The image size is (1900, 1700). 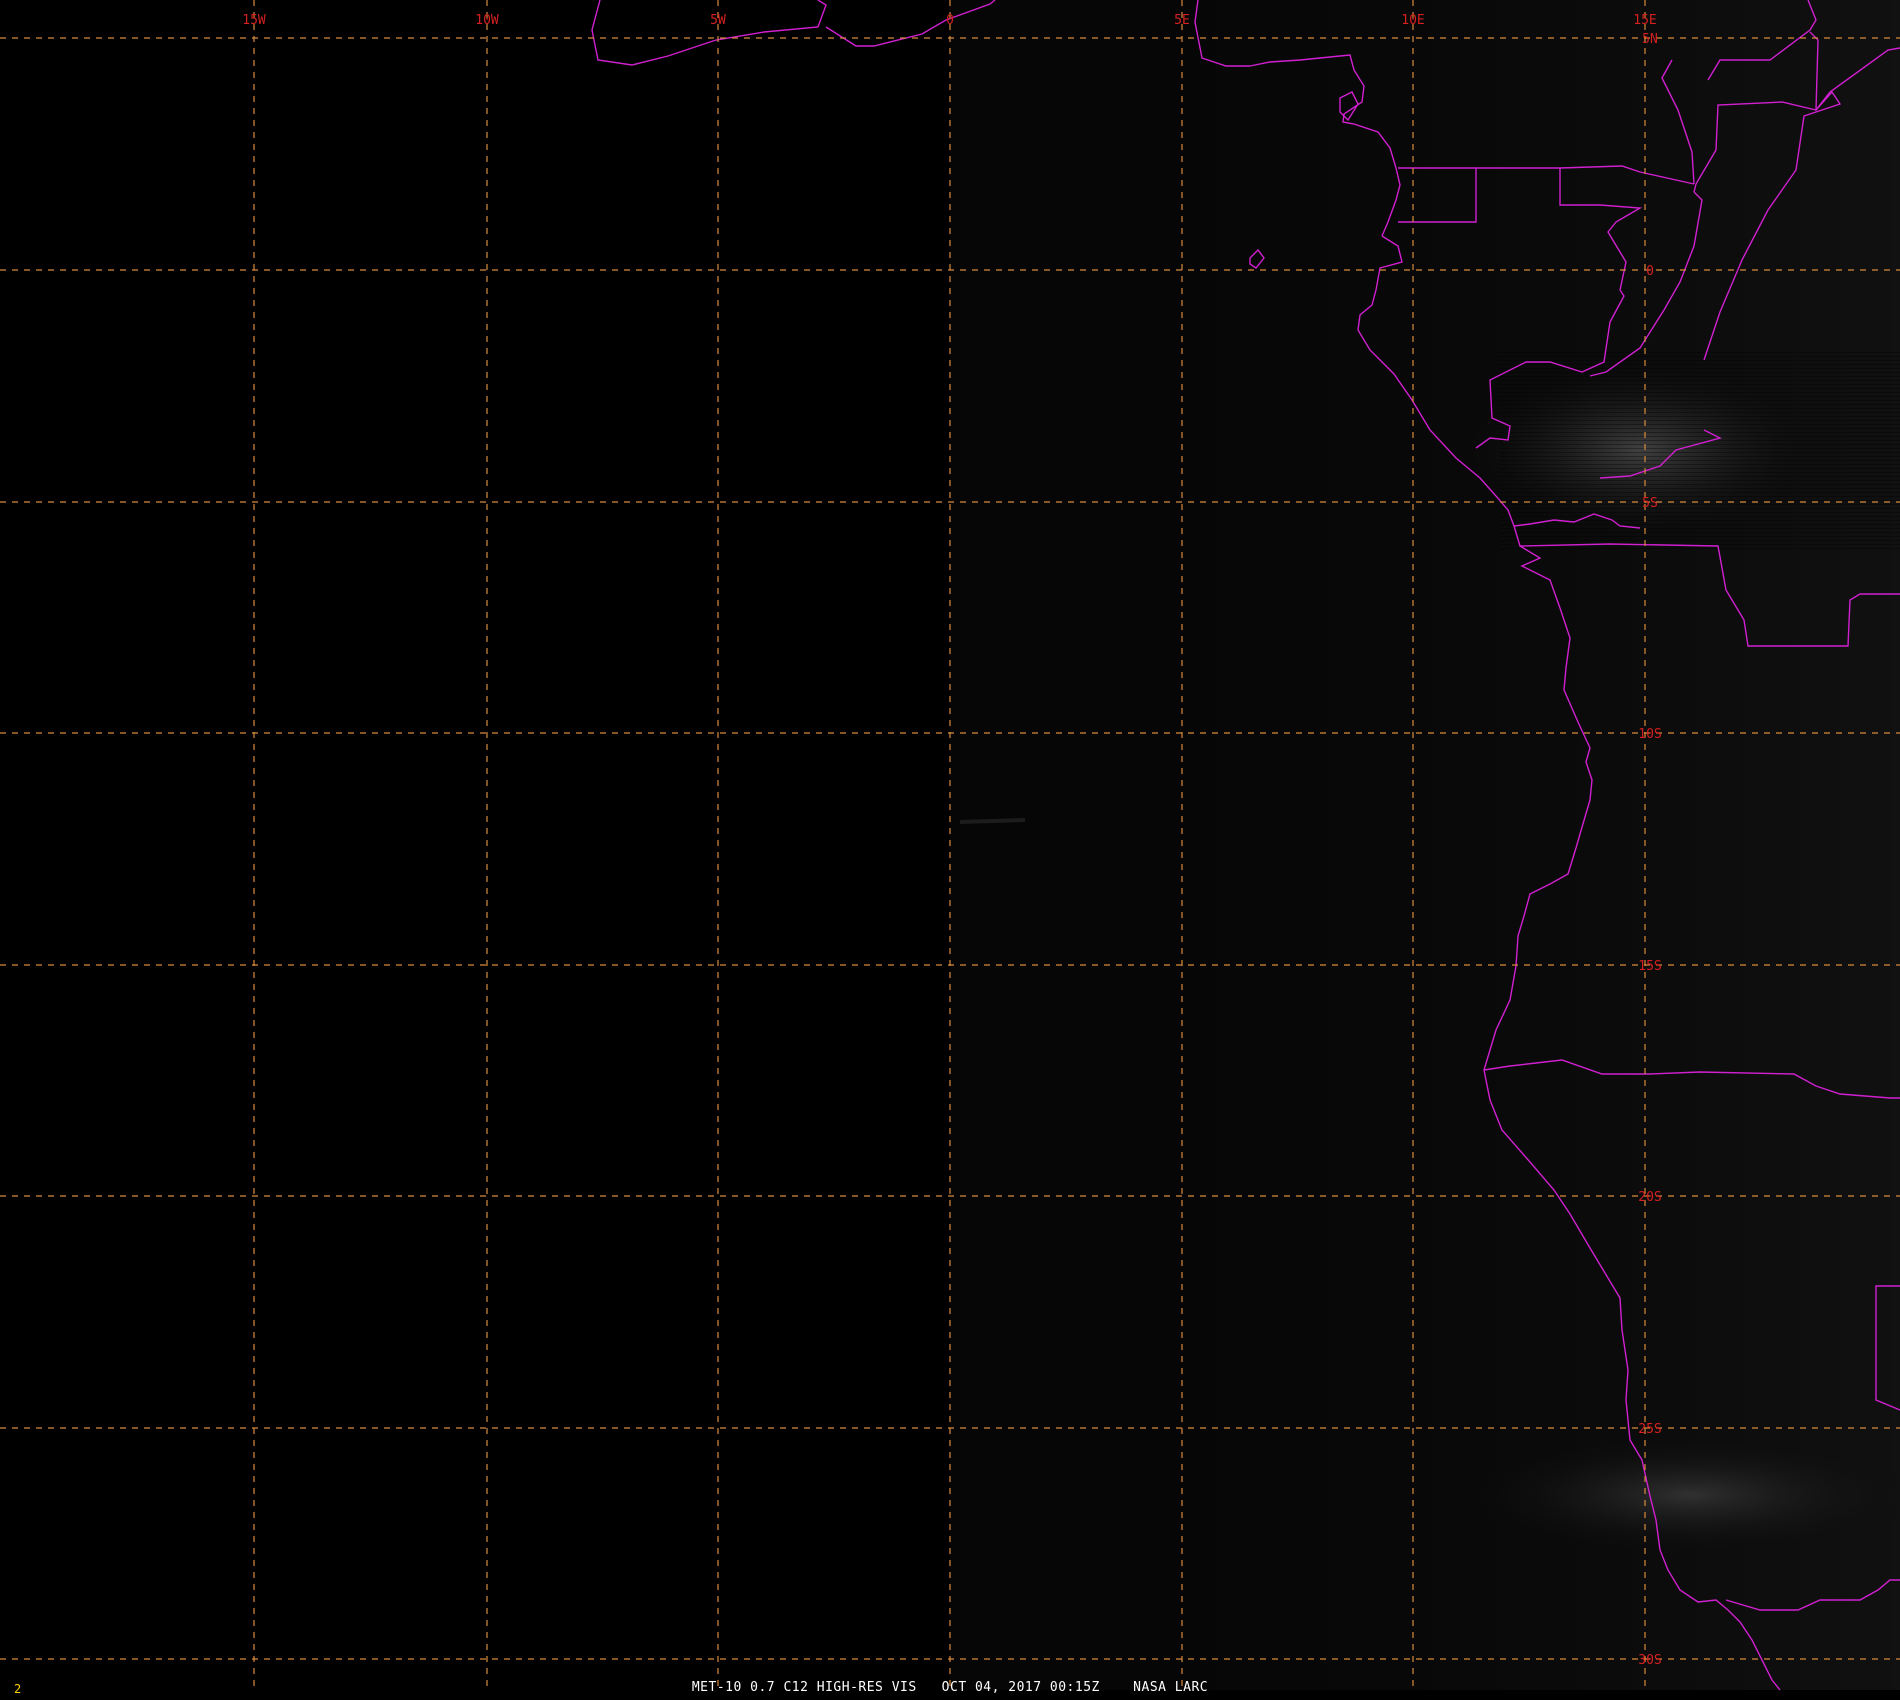 I want to click on latitude-label: 20S, so click(x=1649, y=1197).